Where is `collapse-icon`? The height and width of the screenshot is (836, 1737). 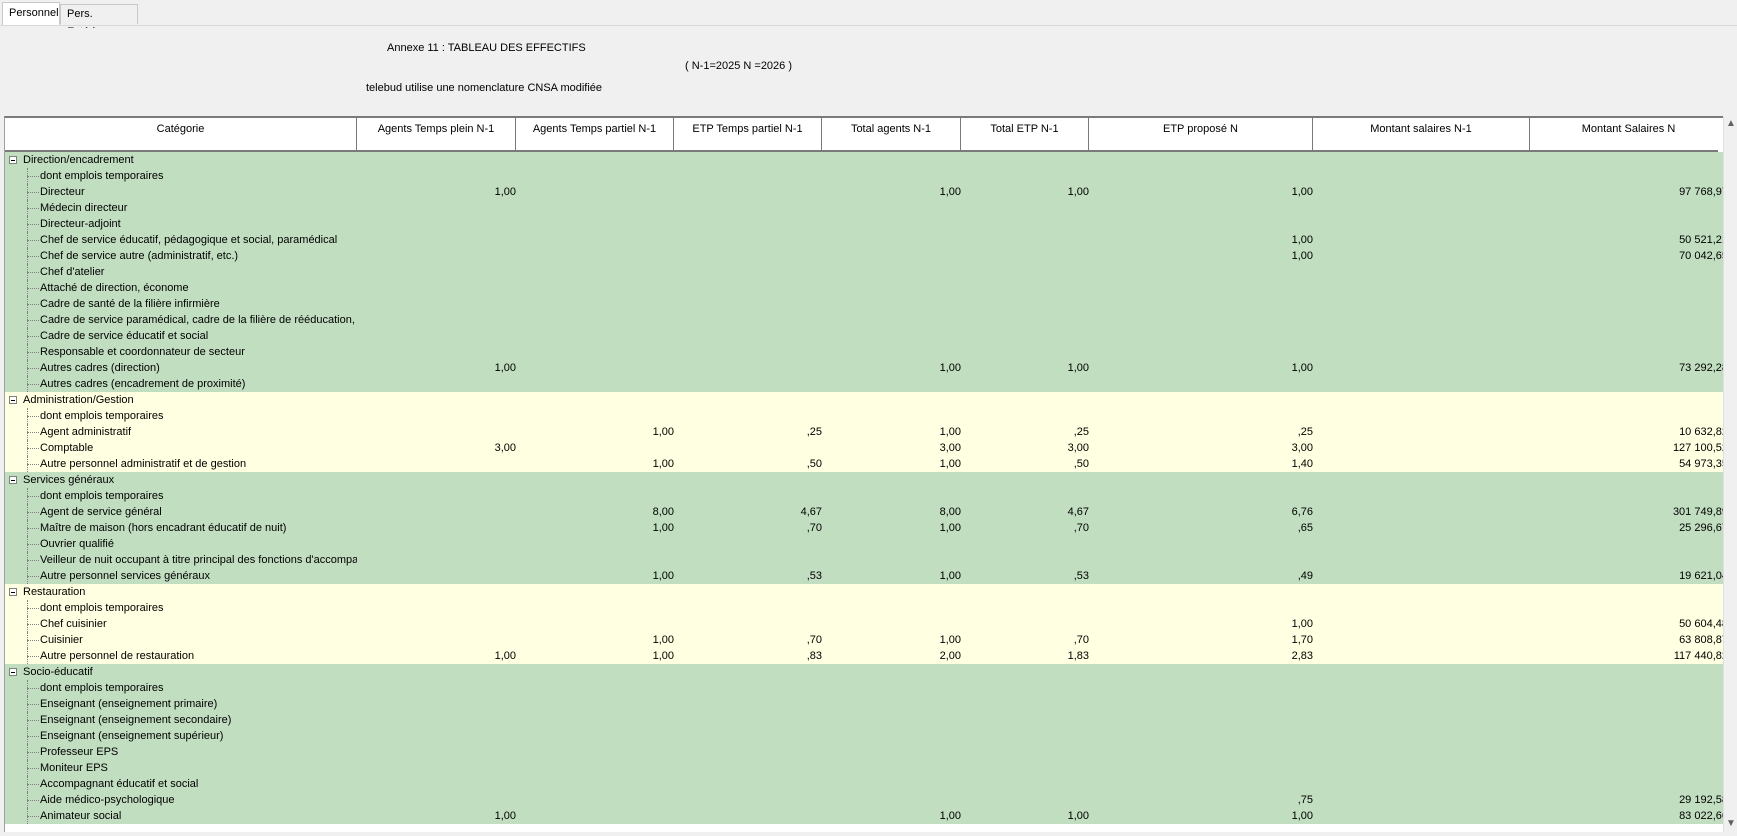 collapse-icon is located at coordinates (13, 160).